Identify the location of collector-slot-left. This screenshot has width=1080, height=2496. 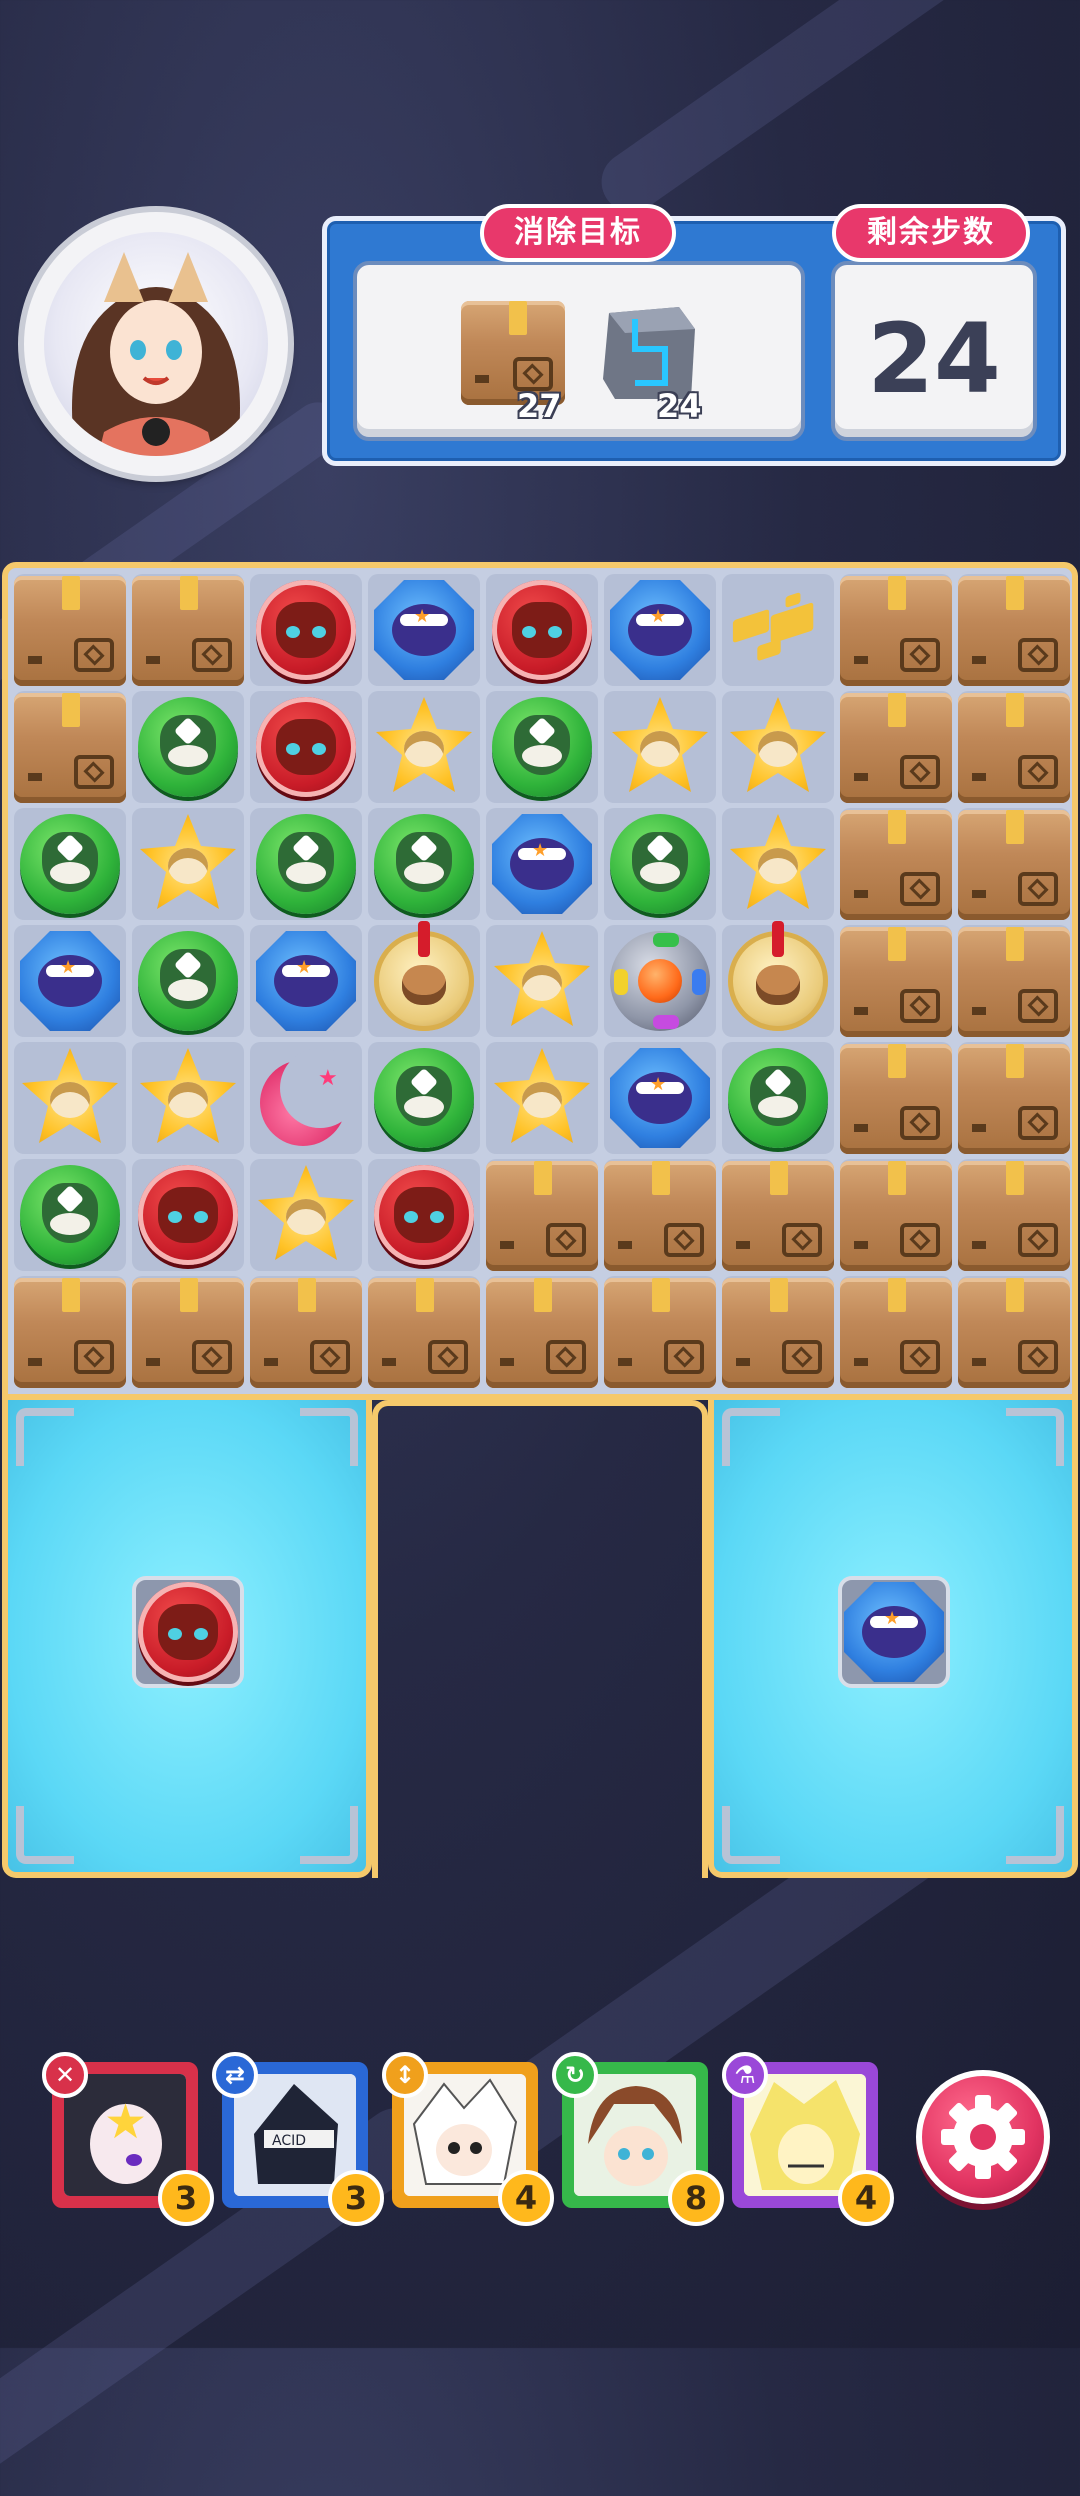
(188, 1632).